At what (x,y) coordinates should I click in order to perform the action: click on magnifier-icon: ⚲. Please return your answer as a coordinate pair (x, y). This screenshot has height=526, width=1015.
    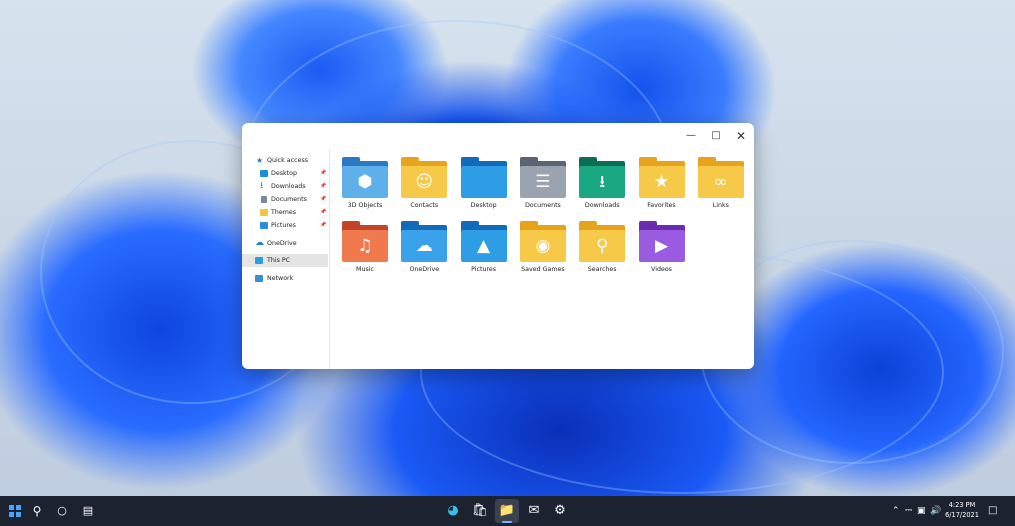
    Looking at the image, I should click on (602, 246).